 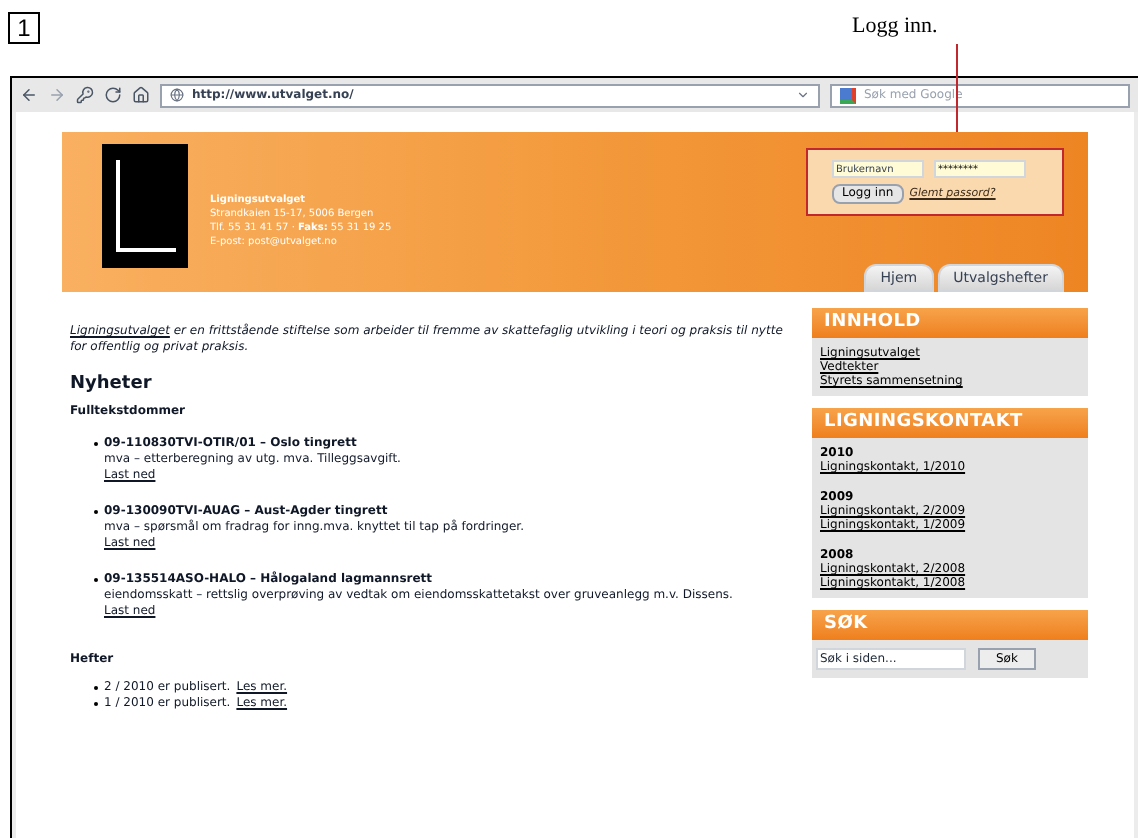 What do you see at coordinates (803, 95) in the screenshot?
I see `dropdown-icon` at bounding box center [803, 95].